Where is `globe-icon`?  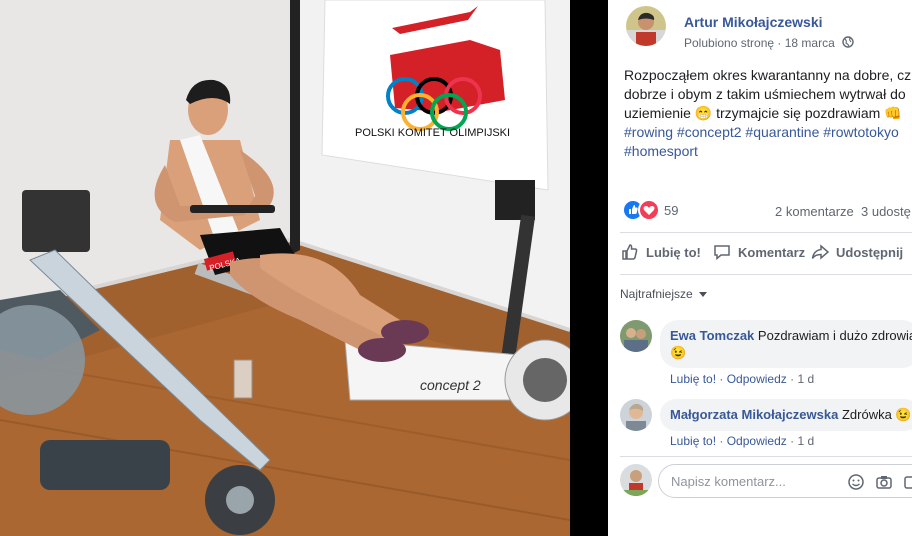
globe-icon is located at coordinates (848, 43).